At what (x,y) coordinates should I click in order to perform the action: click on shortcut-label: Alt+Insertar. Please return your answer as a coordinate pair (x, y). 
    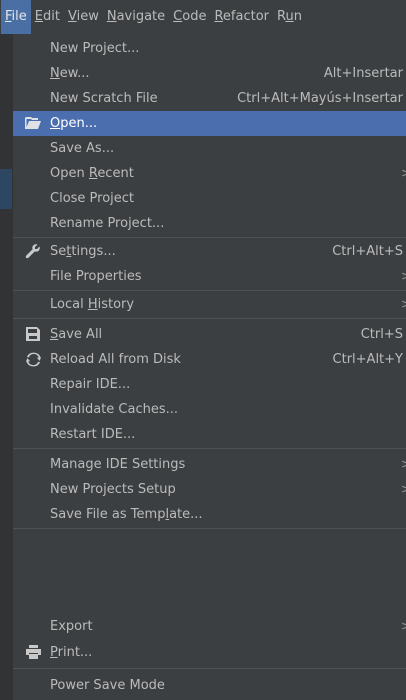
    Looking at the image, I should click on (363, 73).